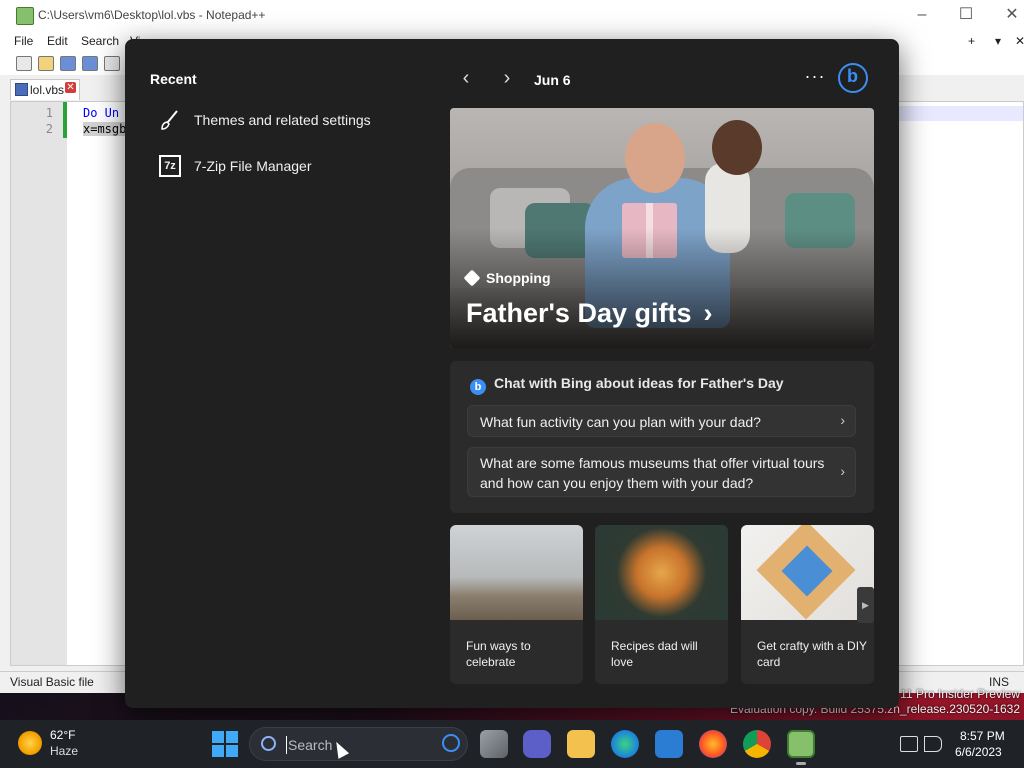 This screenshot has height=768, width=1024. What do you see at coordinates (466, 79) in the screenshot?
I see `previous-day-button: ‹` at bounding box center [466, 79].